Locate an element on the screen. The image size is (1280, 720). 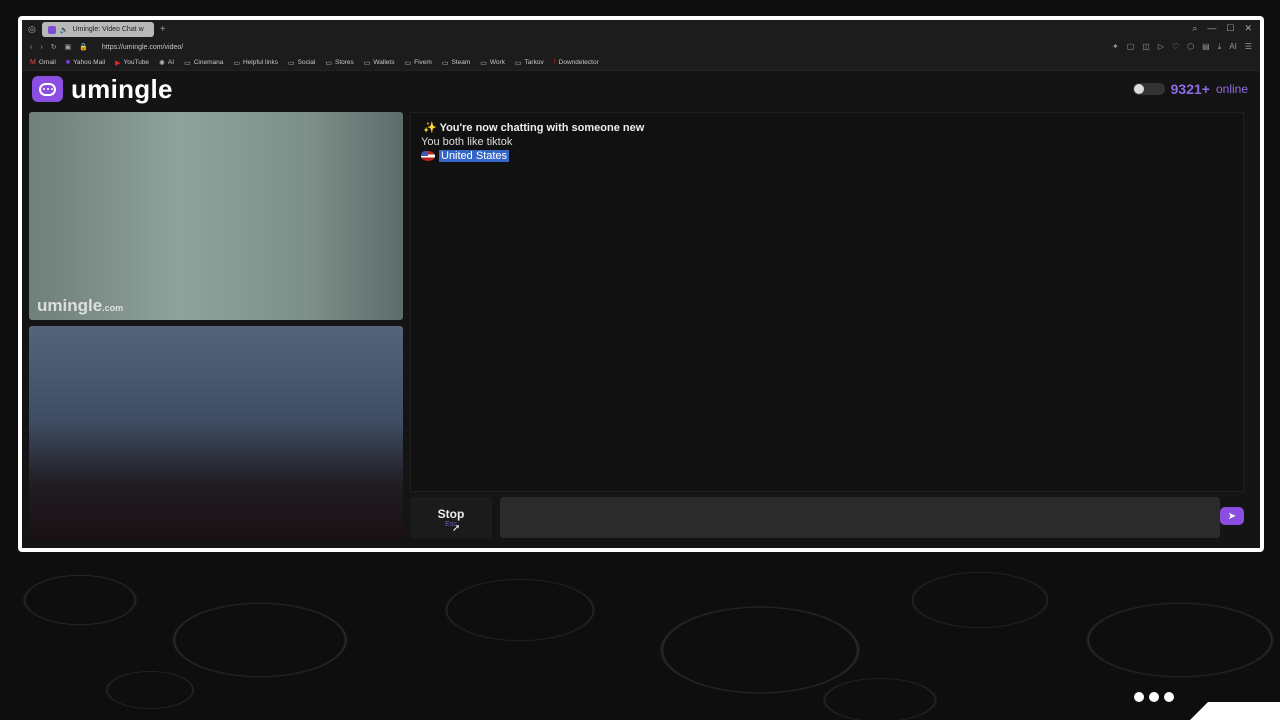
bookmark-downdetector: ! Downdetector is located at coordinates (576, 62).